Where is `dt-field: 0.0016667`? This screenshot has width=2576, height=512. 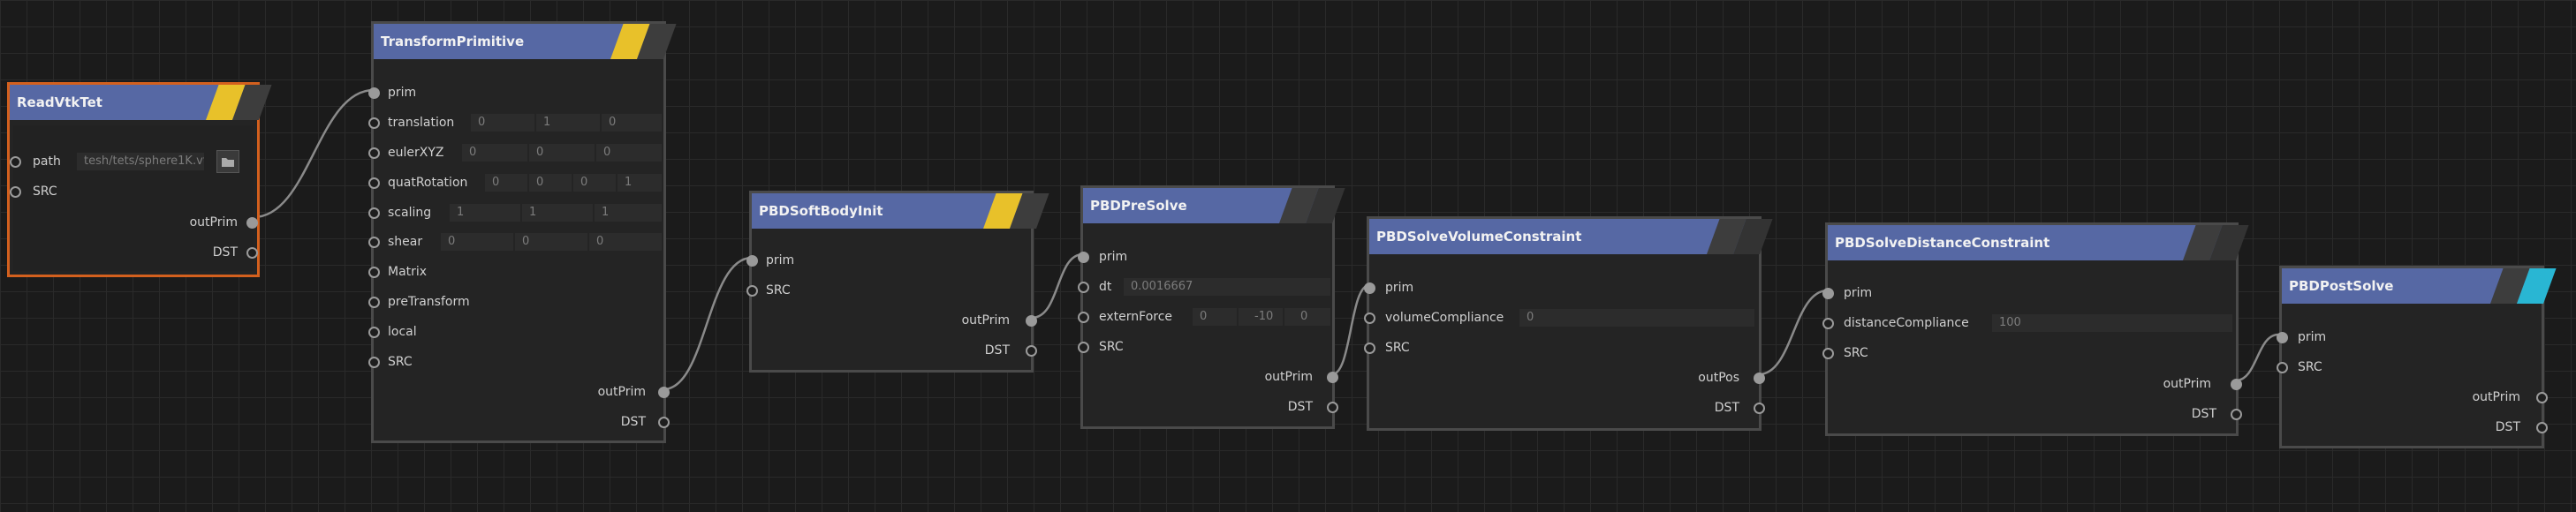 dt-field: 0.0016667 is located at coordinates (1227, 287).